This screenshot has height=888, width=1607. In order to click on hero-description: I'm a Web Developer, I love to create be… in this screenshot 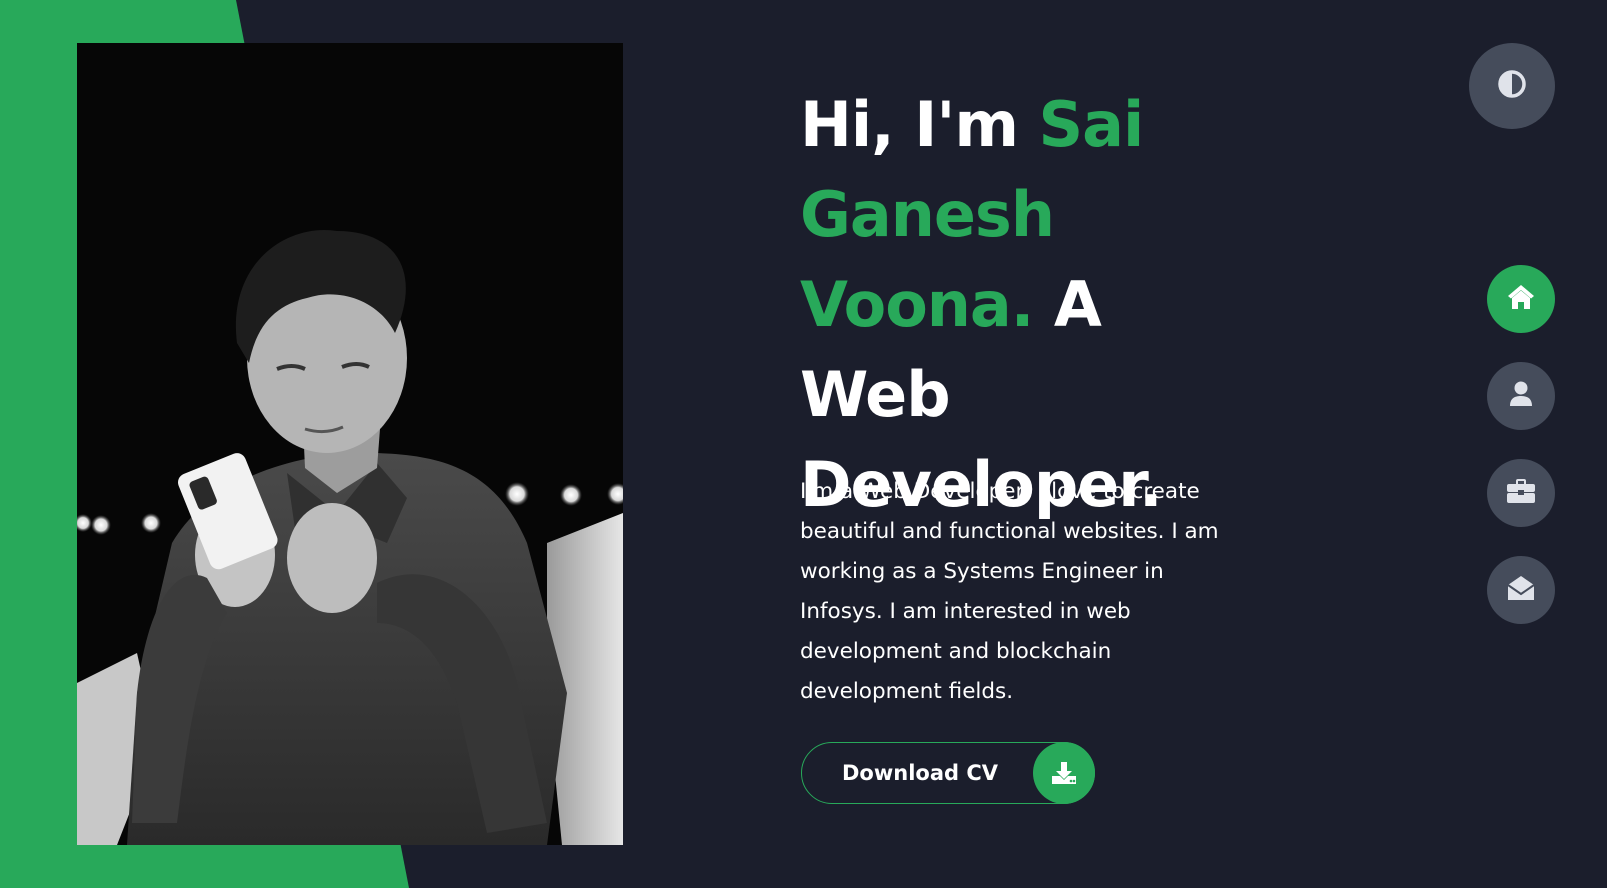, I will do `click(1009, 591)`.